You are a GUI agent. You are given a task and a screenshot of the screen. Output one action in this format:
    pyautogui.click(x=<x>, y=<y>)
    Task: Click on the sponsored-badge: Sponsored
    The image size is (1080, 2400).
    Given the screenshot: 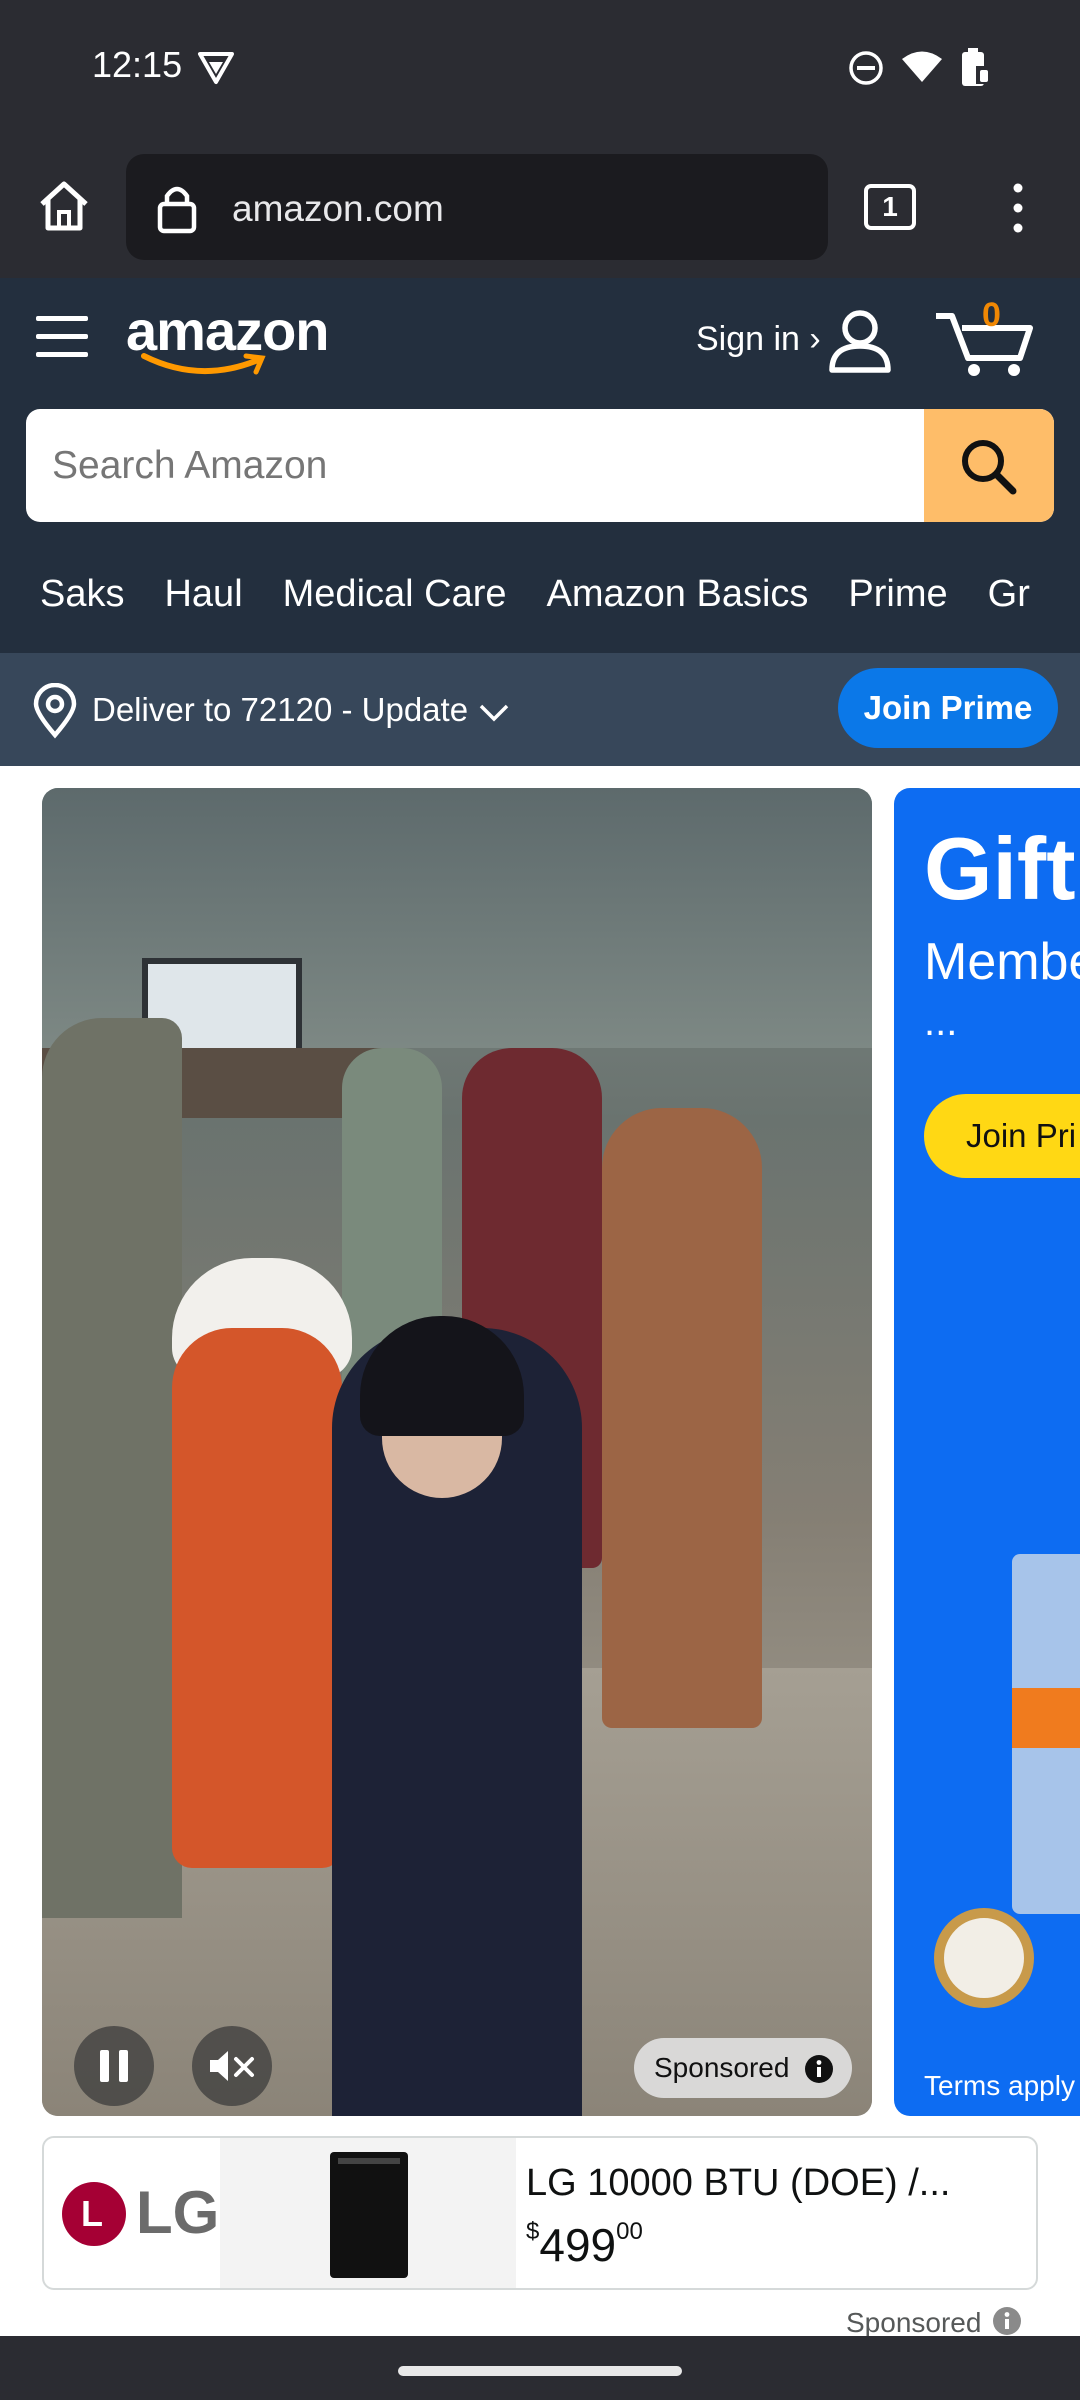 What is the action you would take?
    pyautogui.click(x=743, y=2068)
    